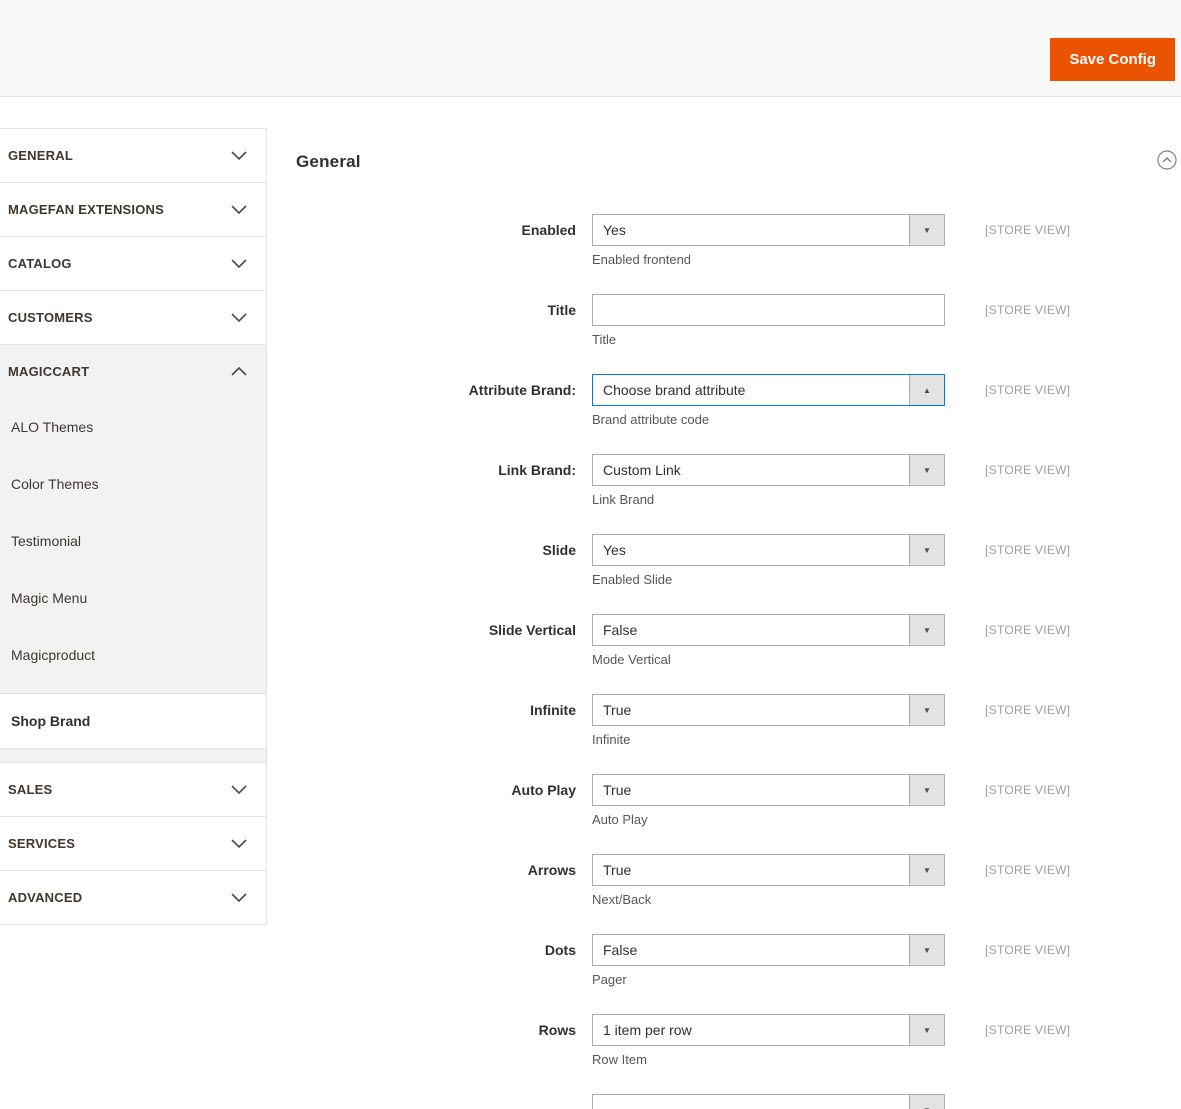  What do you see at coordinates (768, 230) in the screenshot?
I see `select-enabled: Yes ▼` at bounding box center [768, 230].